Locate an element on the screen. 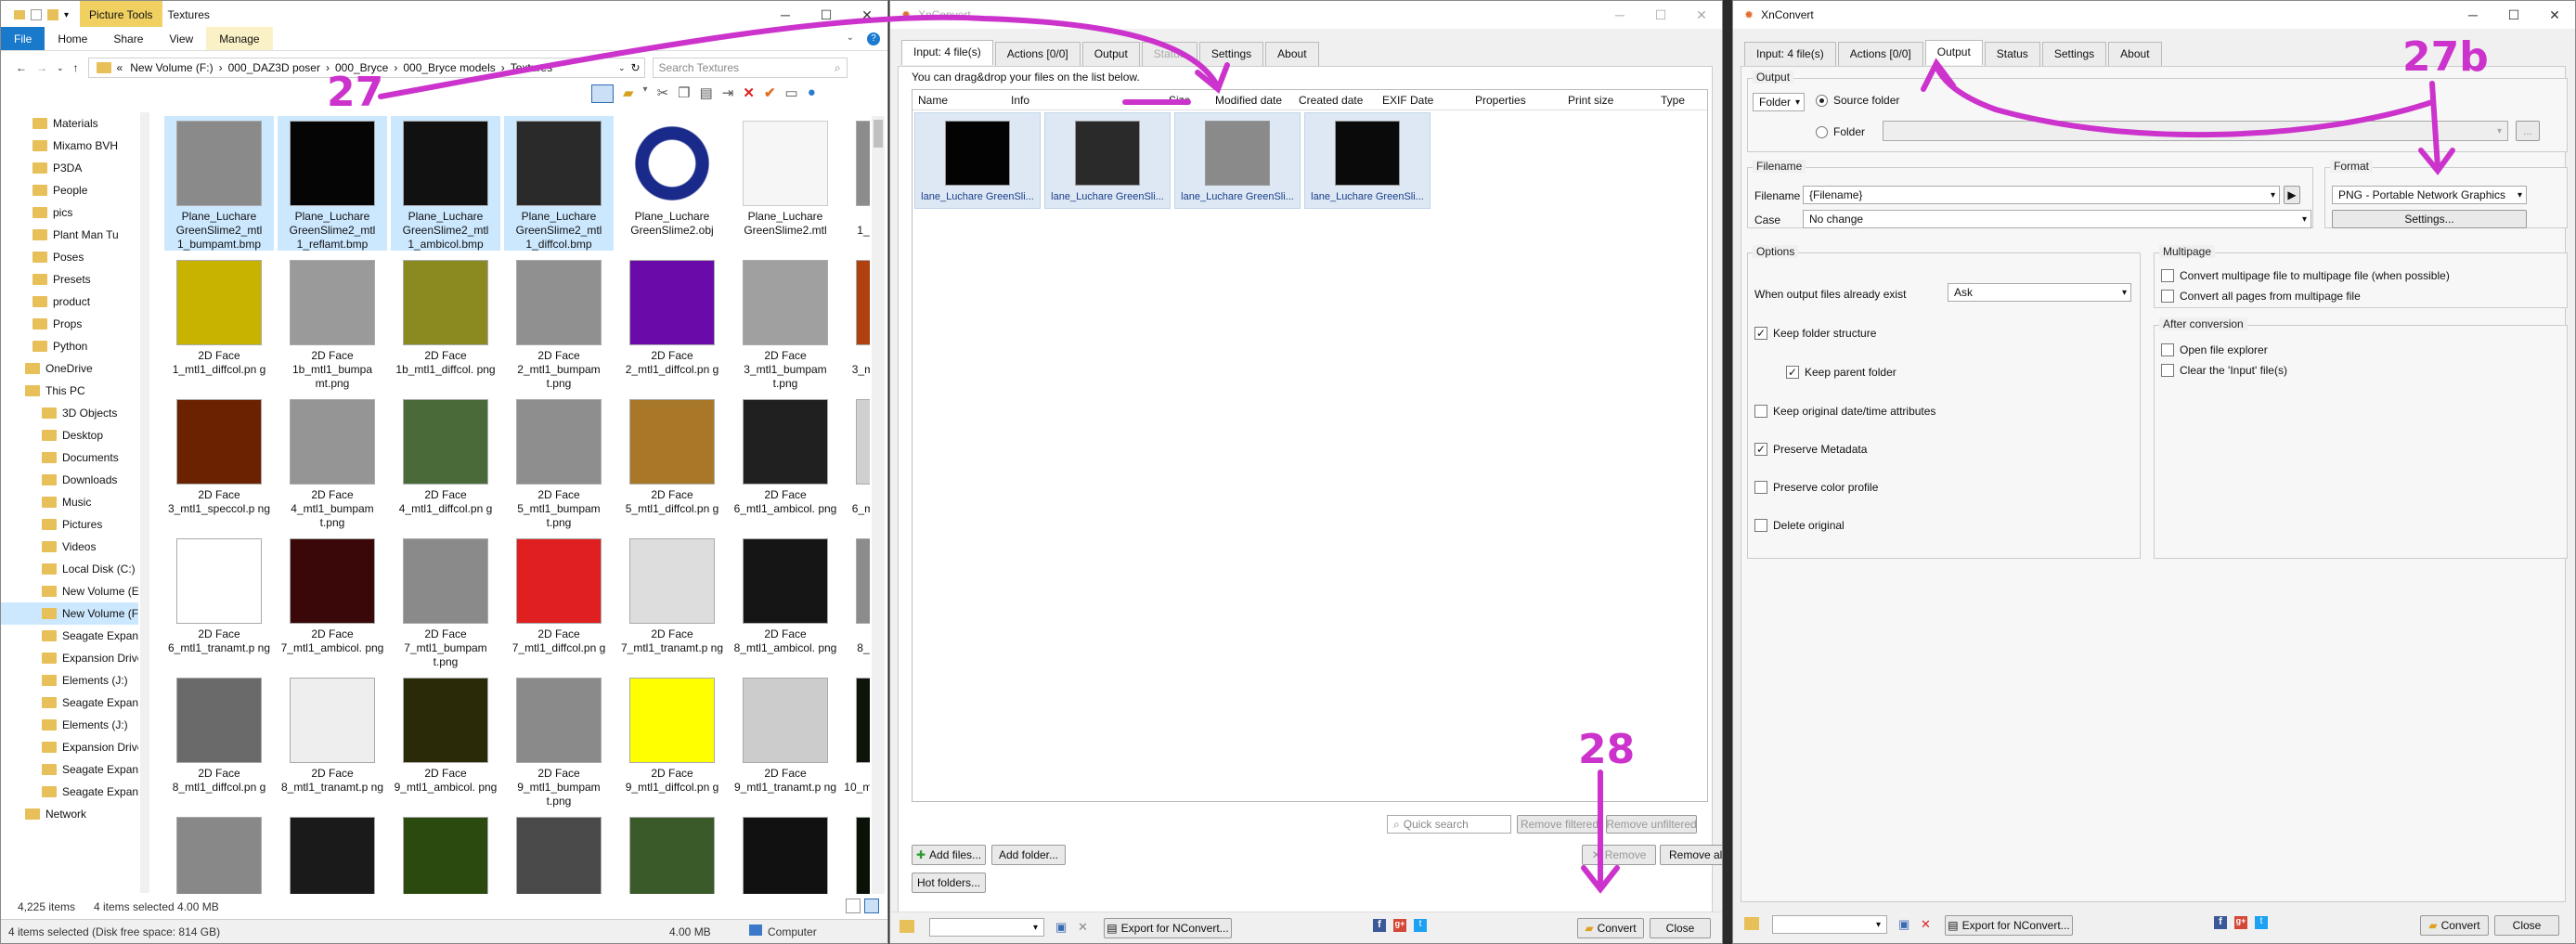  nav-item: Downloads is located at coordinates (69, 480).